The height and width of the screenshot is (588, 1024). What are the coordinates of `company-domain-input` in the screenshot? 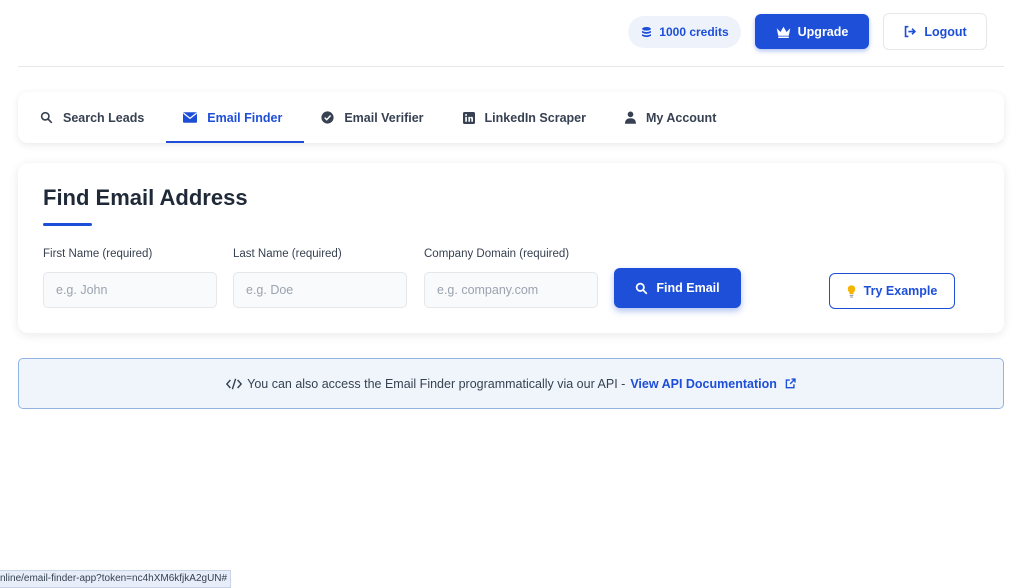 It's located at (511, 290).